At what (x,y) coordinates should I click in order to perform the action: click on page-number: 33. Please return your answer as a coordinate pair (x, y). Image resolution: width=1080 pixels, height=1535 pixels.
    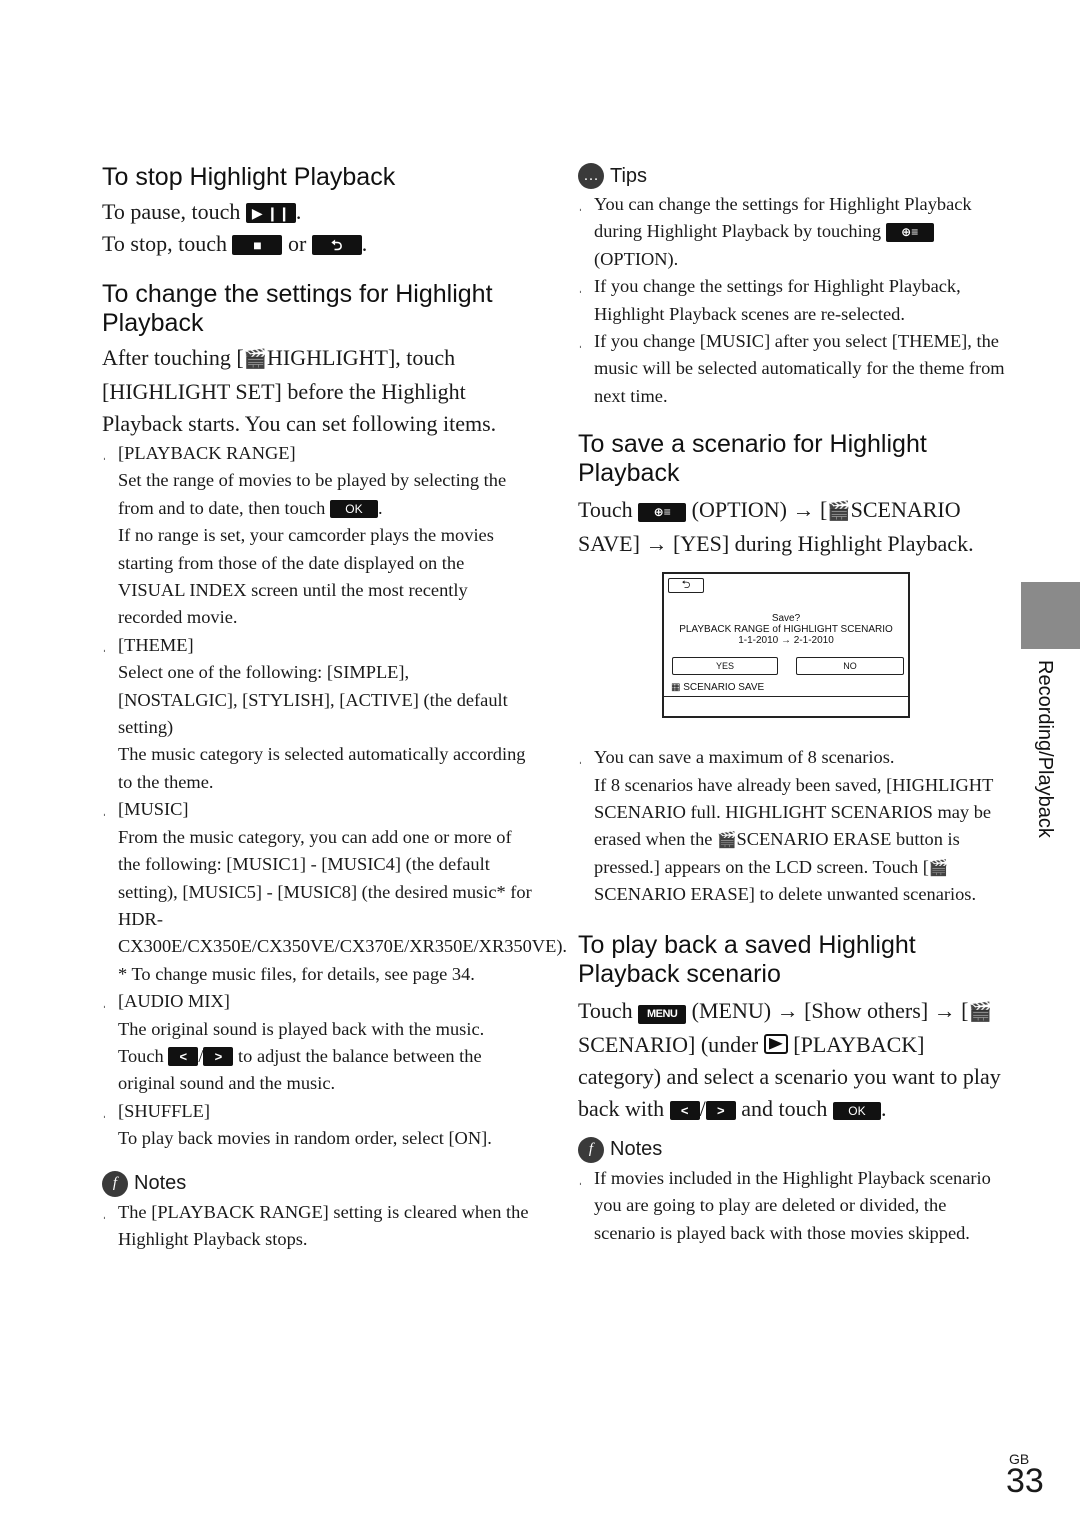
    Looking at the image, I should click on (1025, 1481).